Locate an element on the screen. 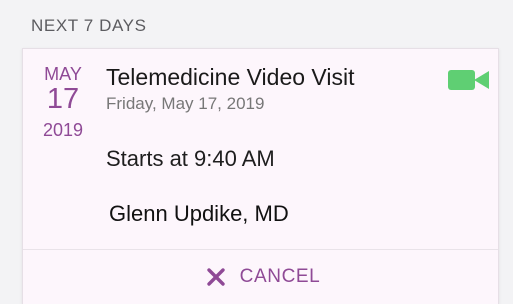 This screenshot has width=513, height=304. video-camera-icon is located at coordinates (468, 80).